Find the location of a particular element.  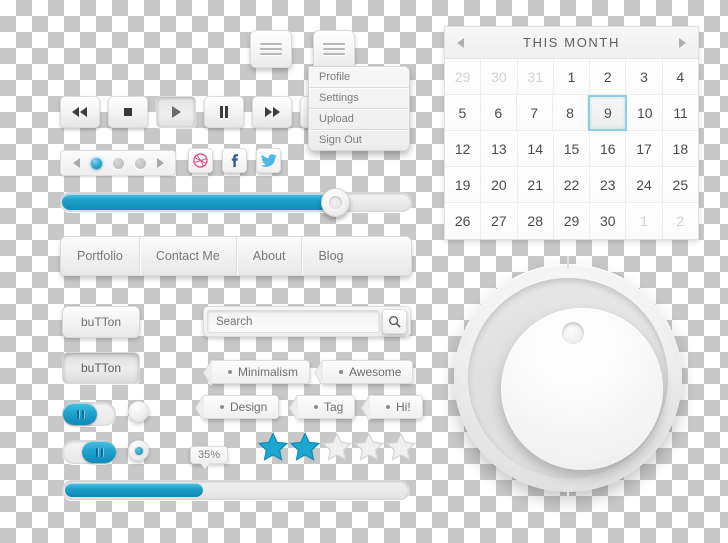

fast-forward-button is located at coordinates (272, 112).